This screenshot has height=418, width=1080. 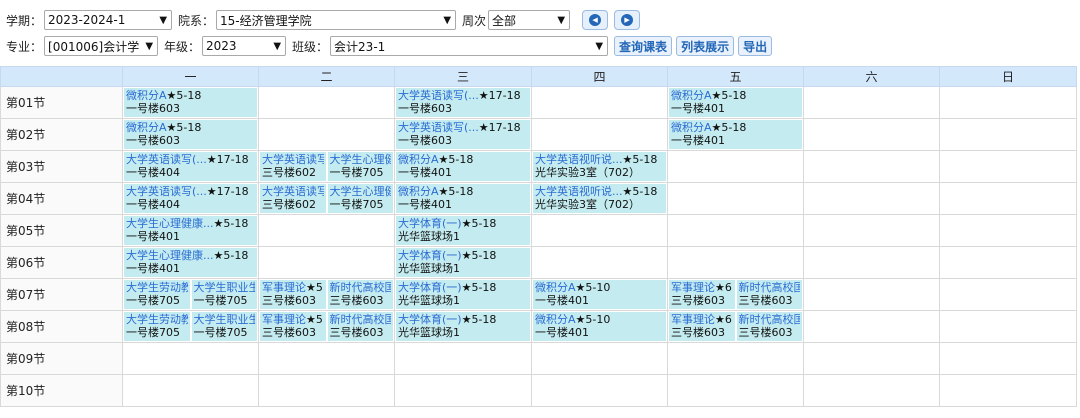 I want to click on grade-select: 2023 ▼, so click(x=244, y=46).